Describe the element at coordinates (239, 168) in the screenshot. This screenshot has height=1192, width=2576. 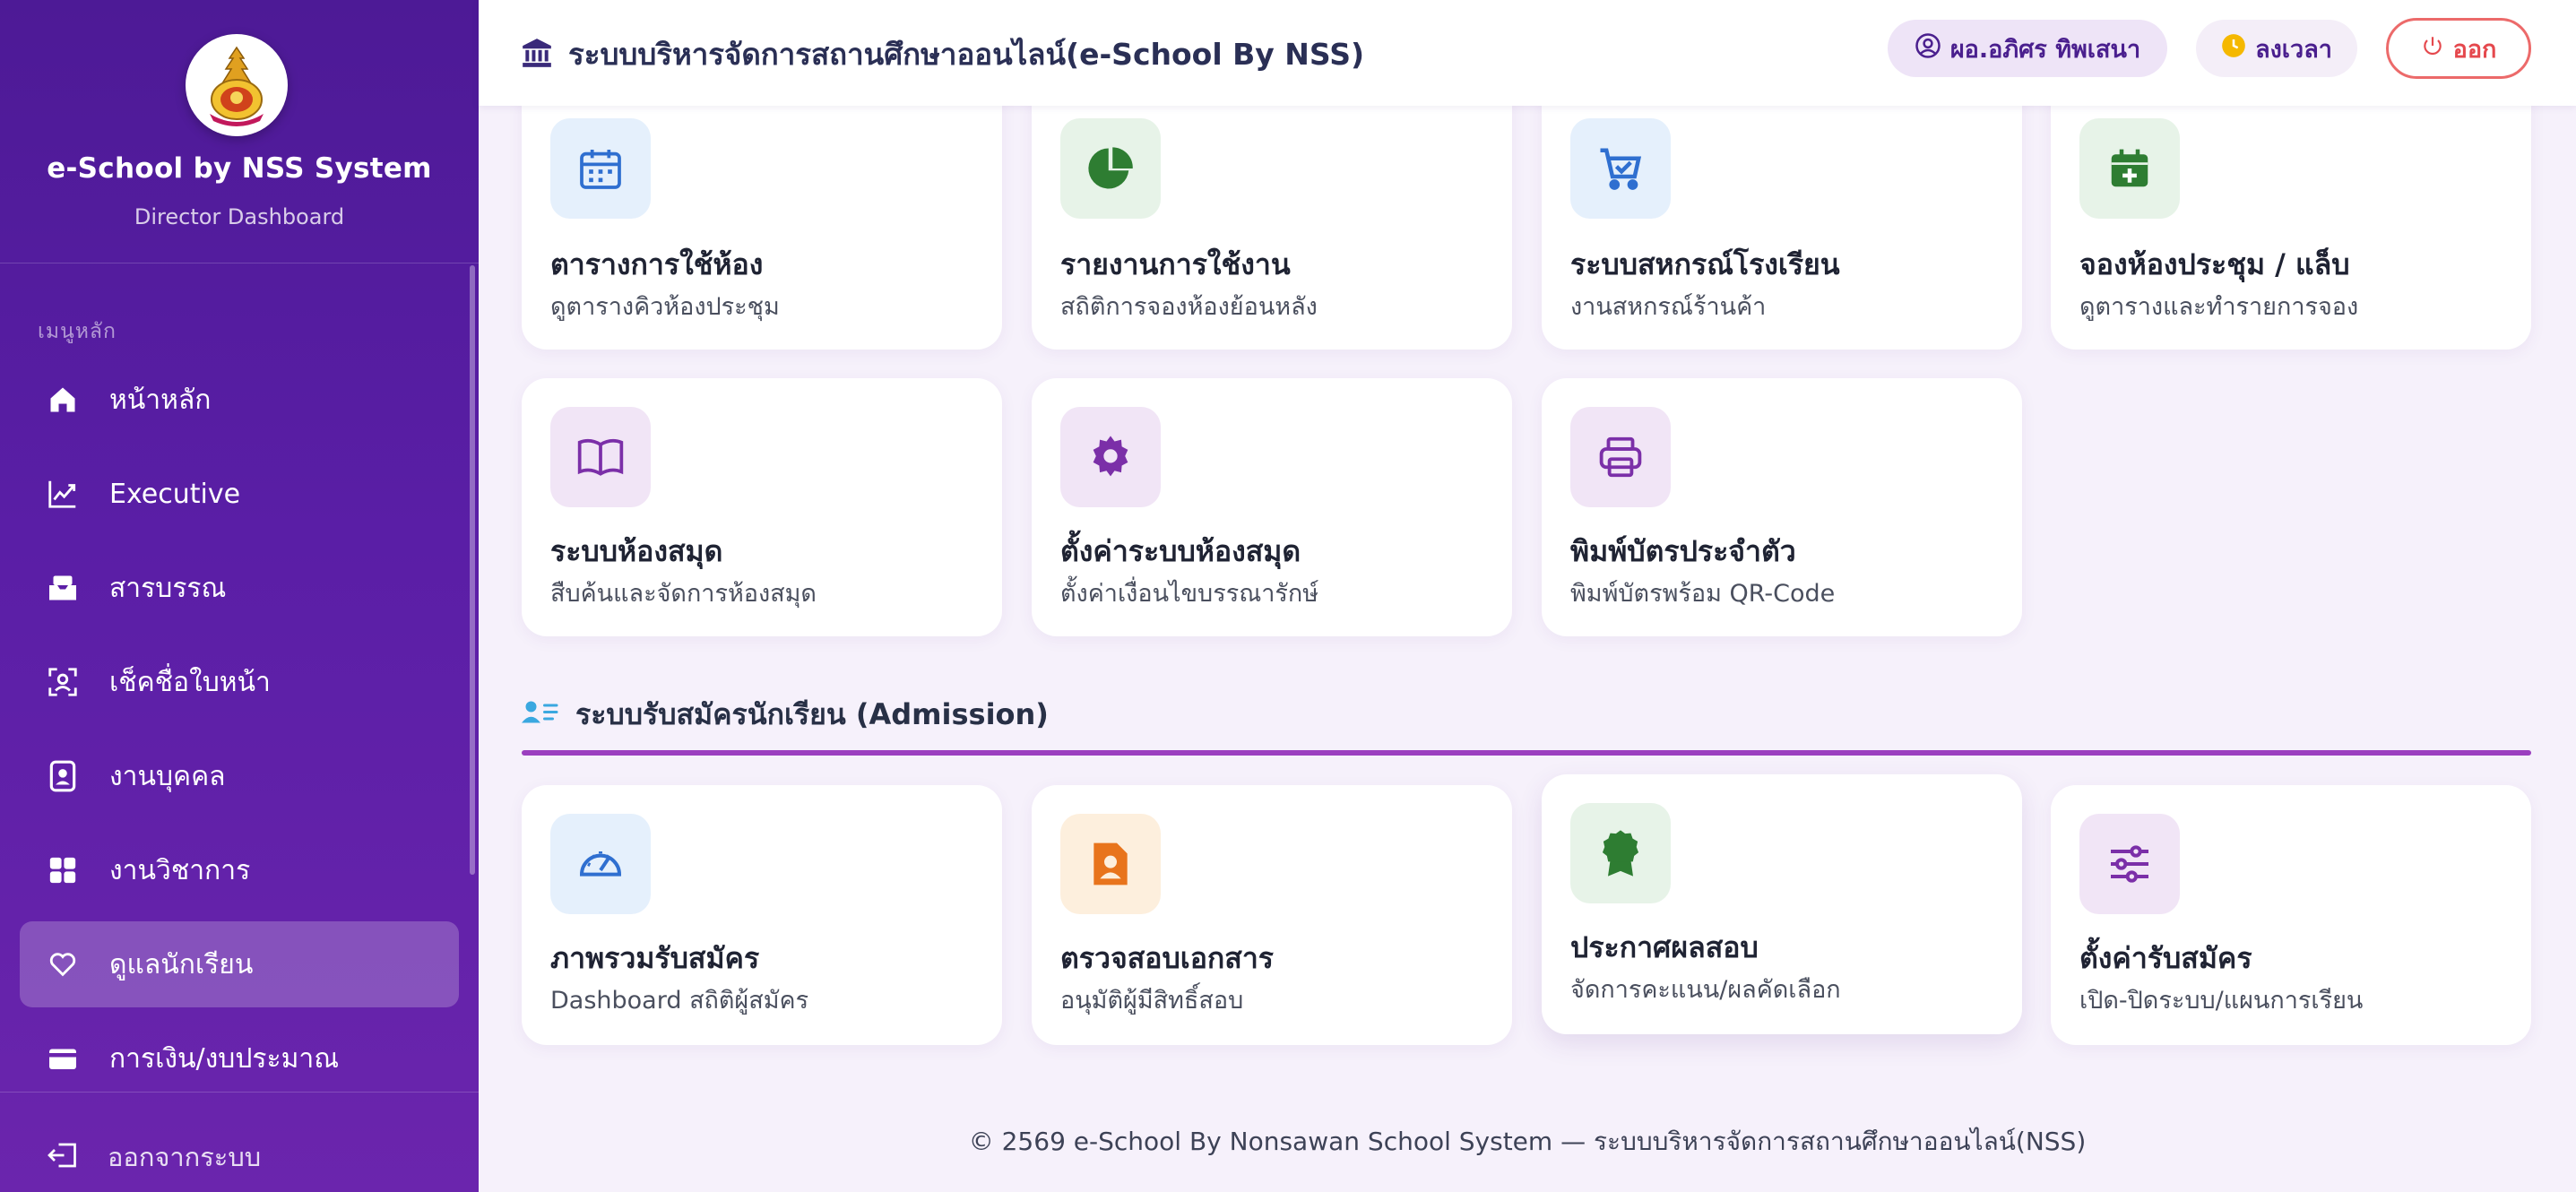
I see `brand-title: e-School by NSS System` at that location.